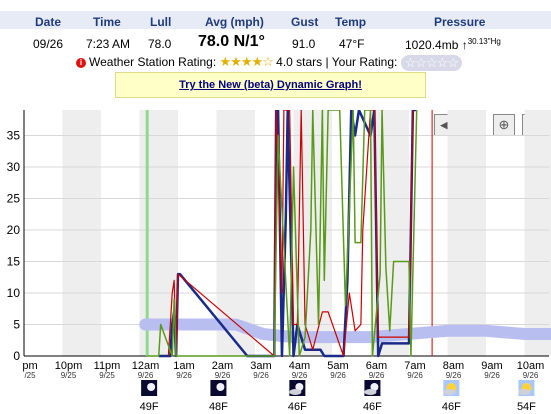 The image size is (551, 414). What do you see at coordinates (14, 167) in the screenshot?
I see `y-tick-label: 30` at bounding box center [14, 167].